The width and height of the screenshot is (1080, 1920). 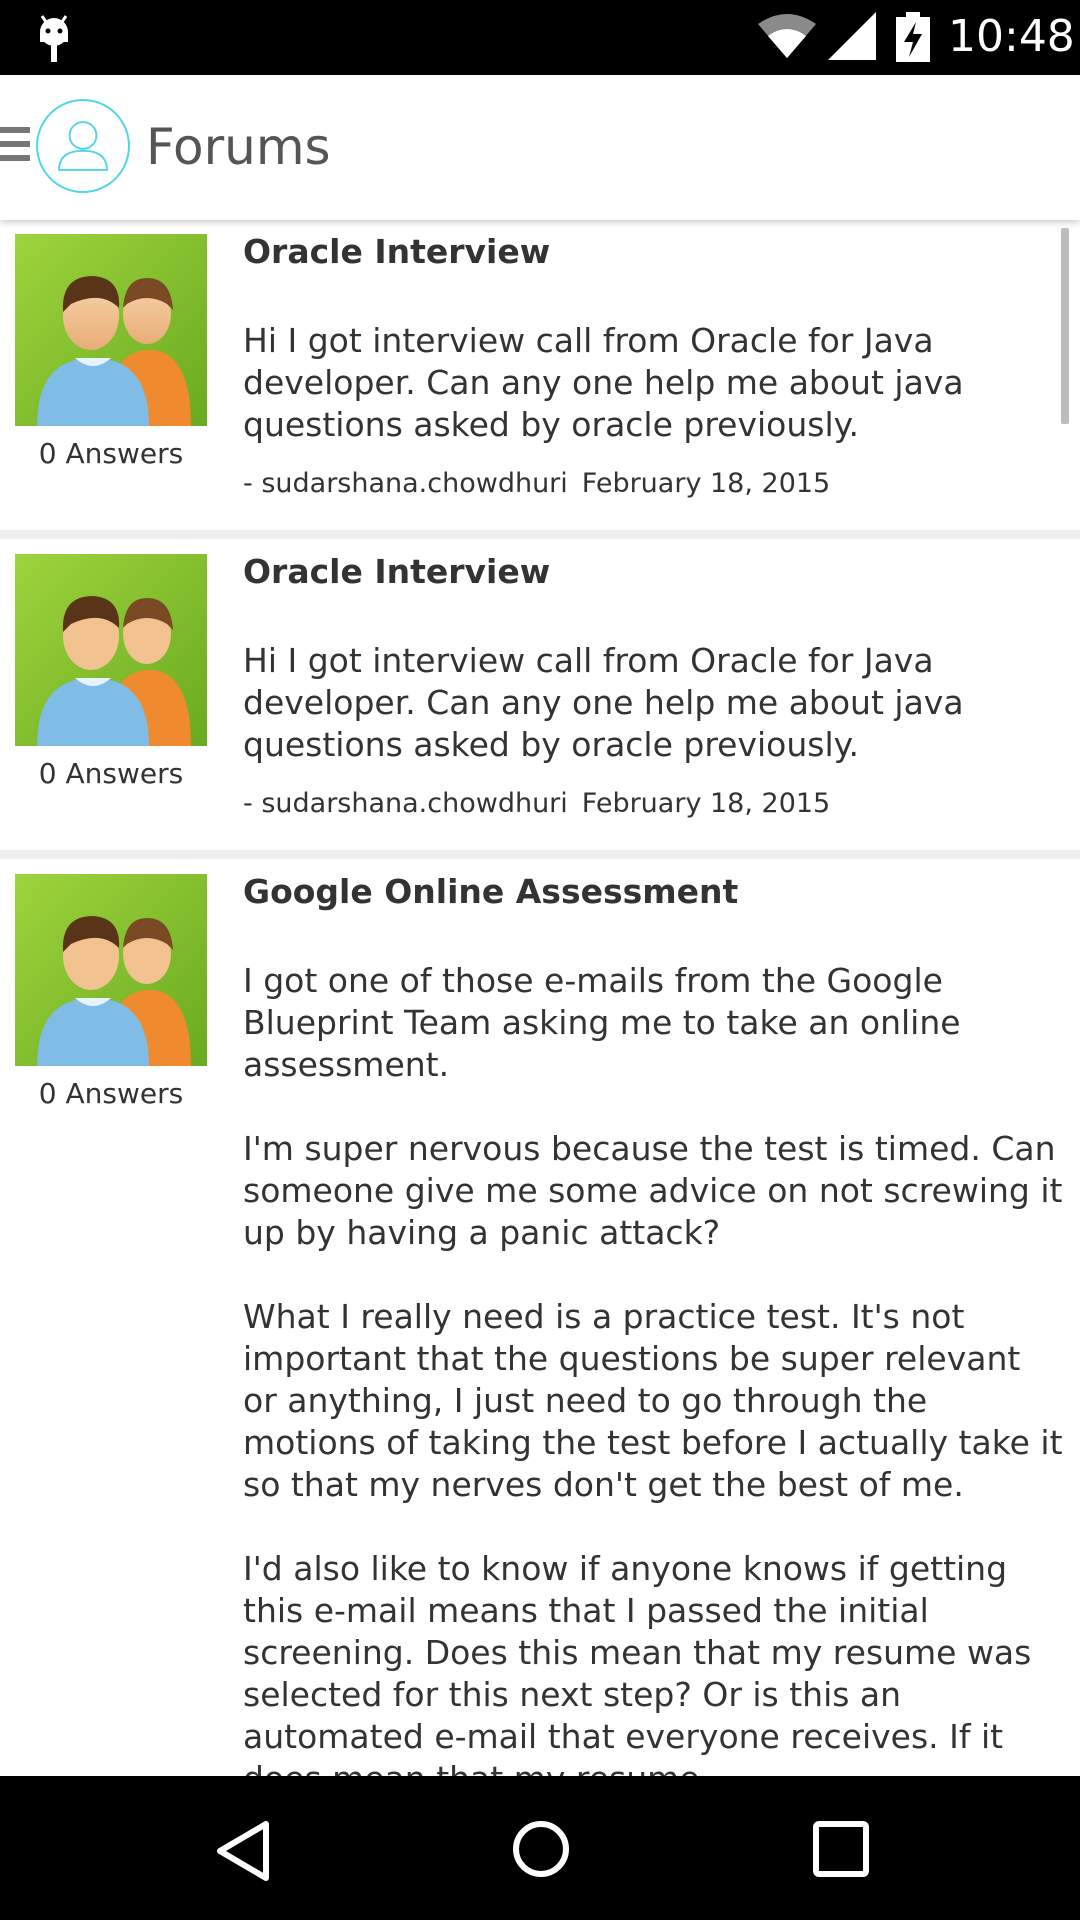 I want to click on status-bar: 10:48, so click(x=540, y=37).